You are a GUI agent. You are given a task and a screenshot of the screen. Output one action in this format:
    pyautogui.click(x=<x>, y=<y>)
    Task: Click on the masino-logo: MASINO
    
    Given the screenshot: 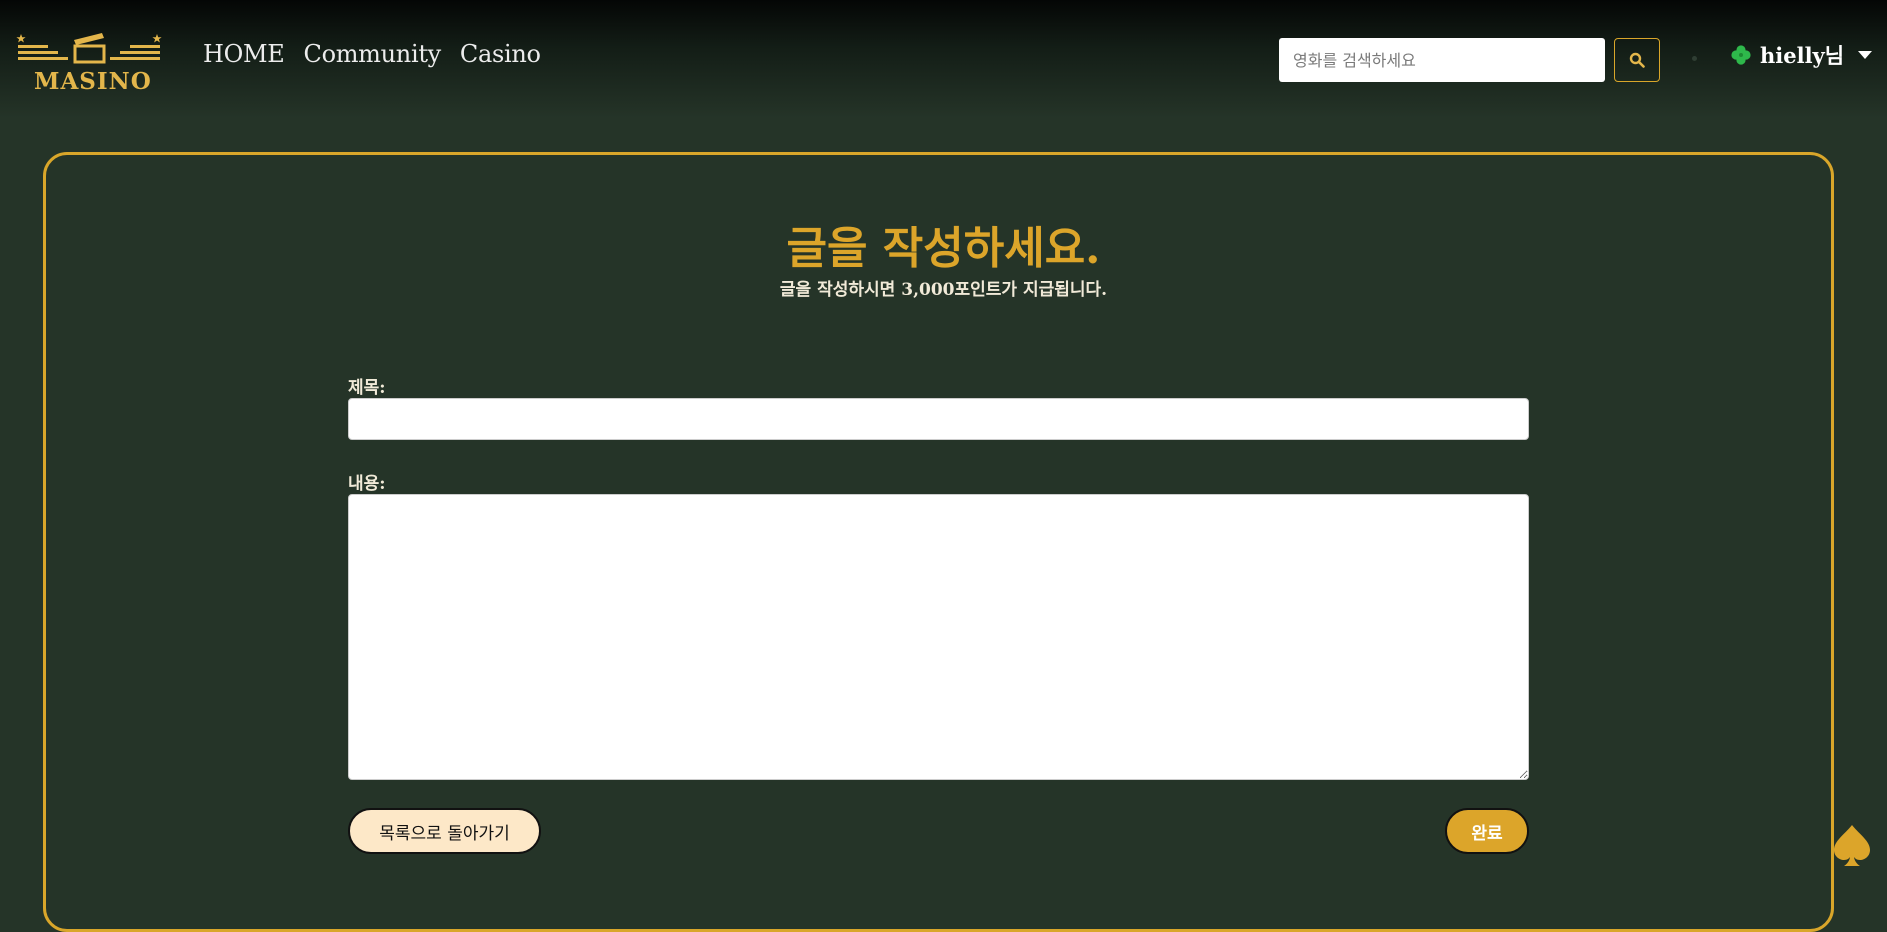 What is the action you would take?
    pyautogui.click(x=89, y=63)
    